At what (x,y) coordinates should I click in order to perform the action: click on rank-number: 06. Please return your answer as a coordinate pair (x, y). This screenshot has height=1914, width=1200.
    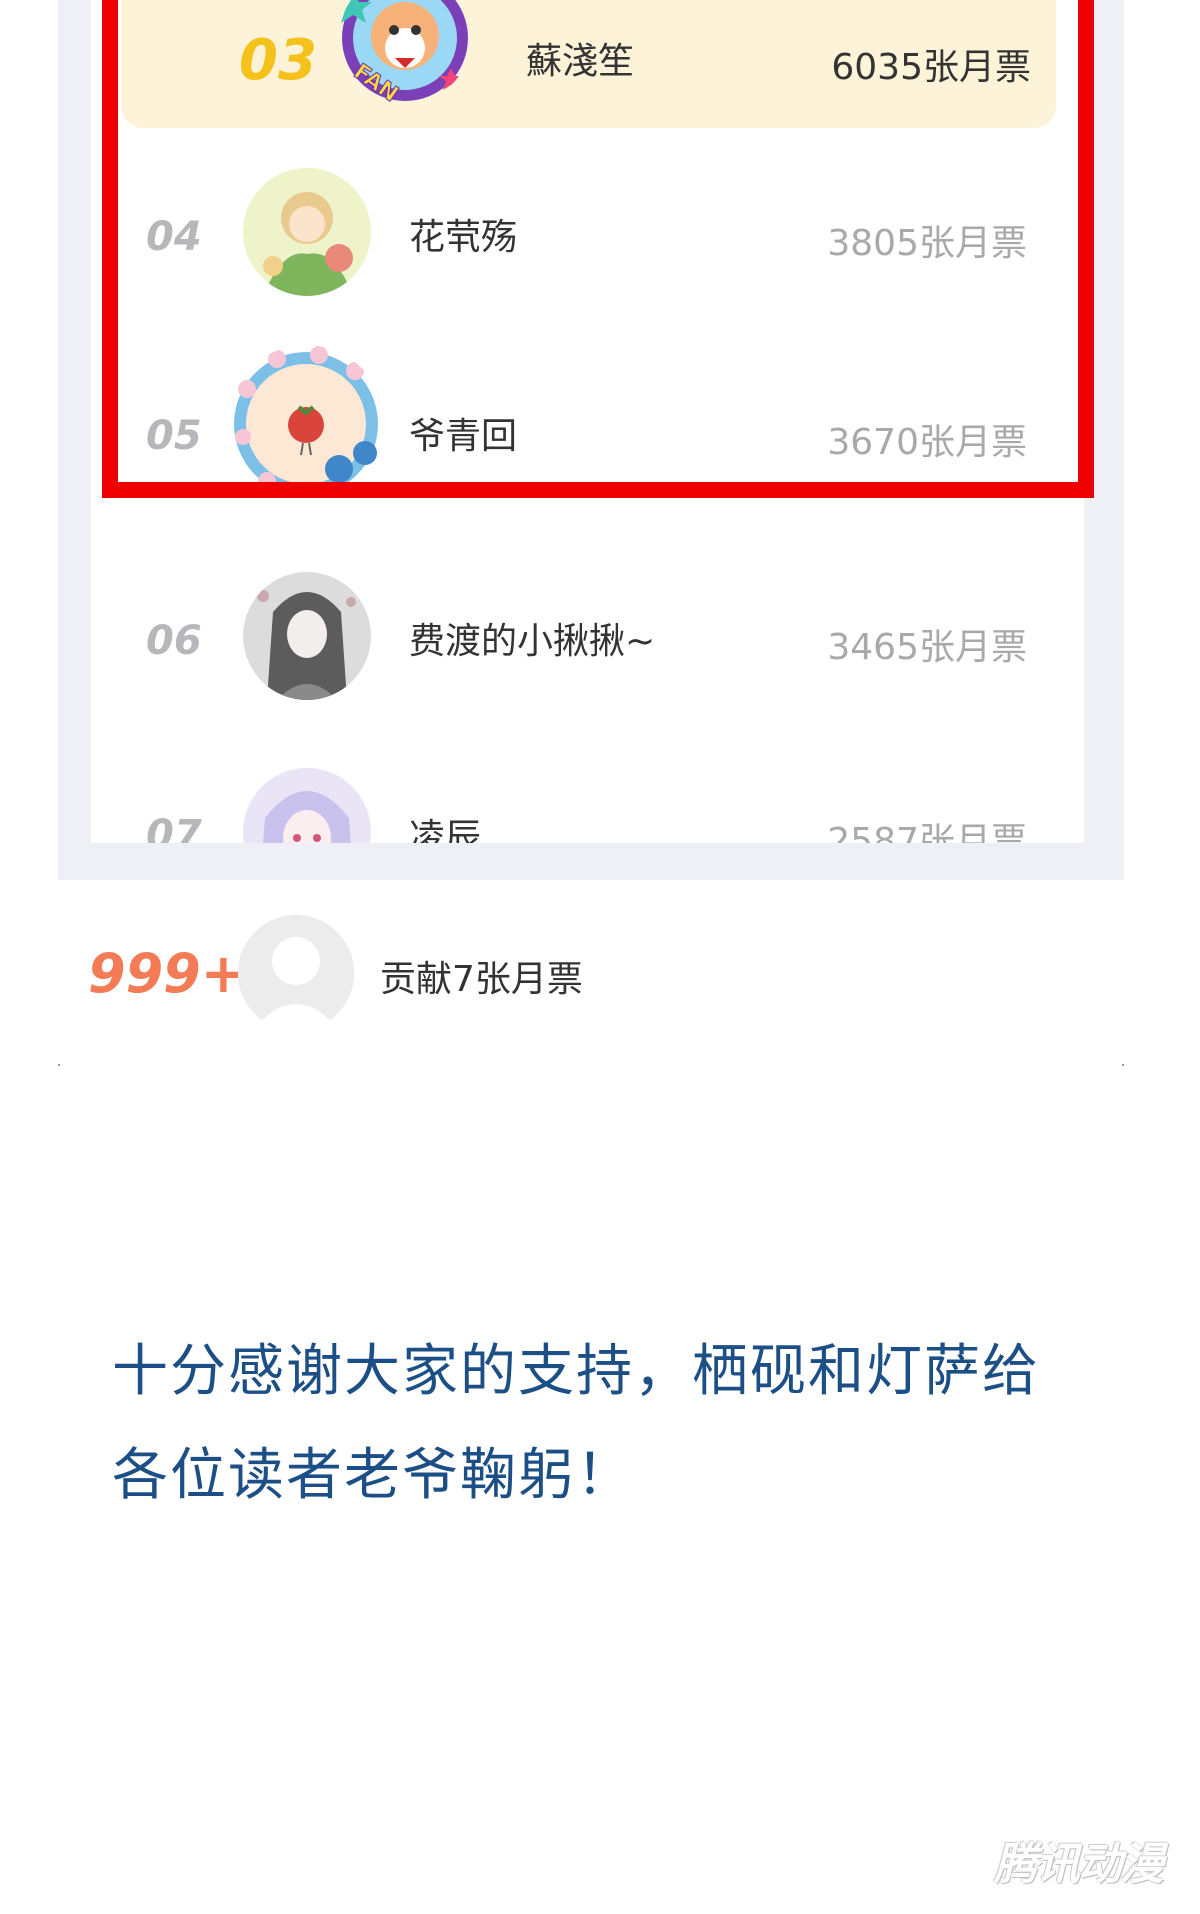
    Looking at the image, I should click on (174, 641).